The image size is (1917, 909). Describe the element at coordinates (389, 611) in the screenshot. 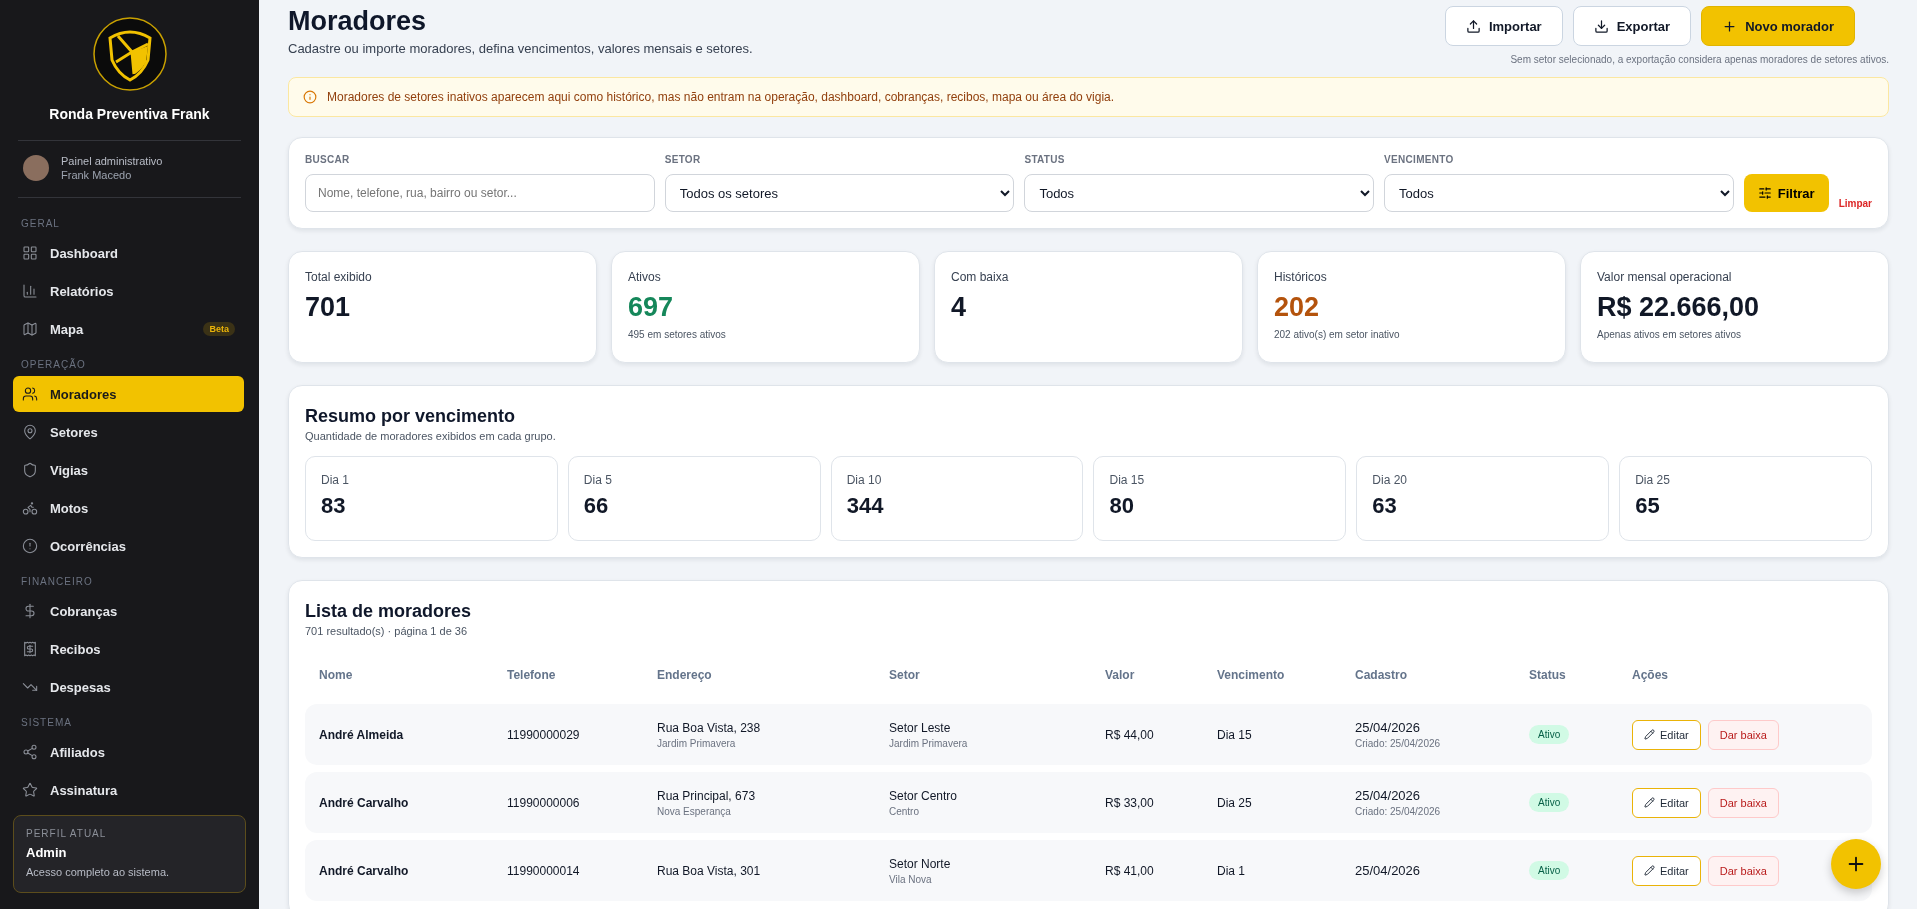

I see `card-title: Lista de moradores` at that location.